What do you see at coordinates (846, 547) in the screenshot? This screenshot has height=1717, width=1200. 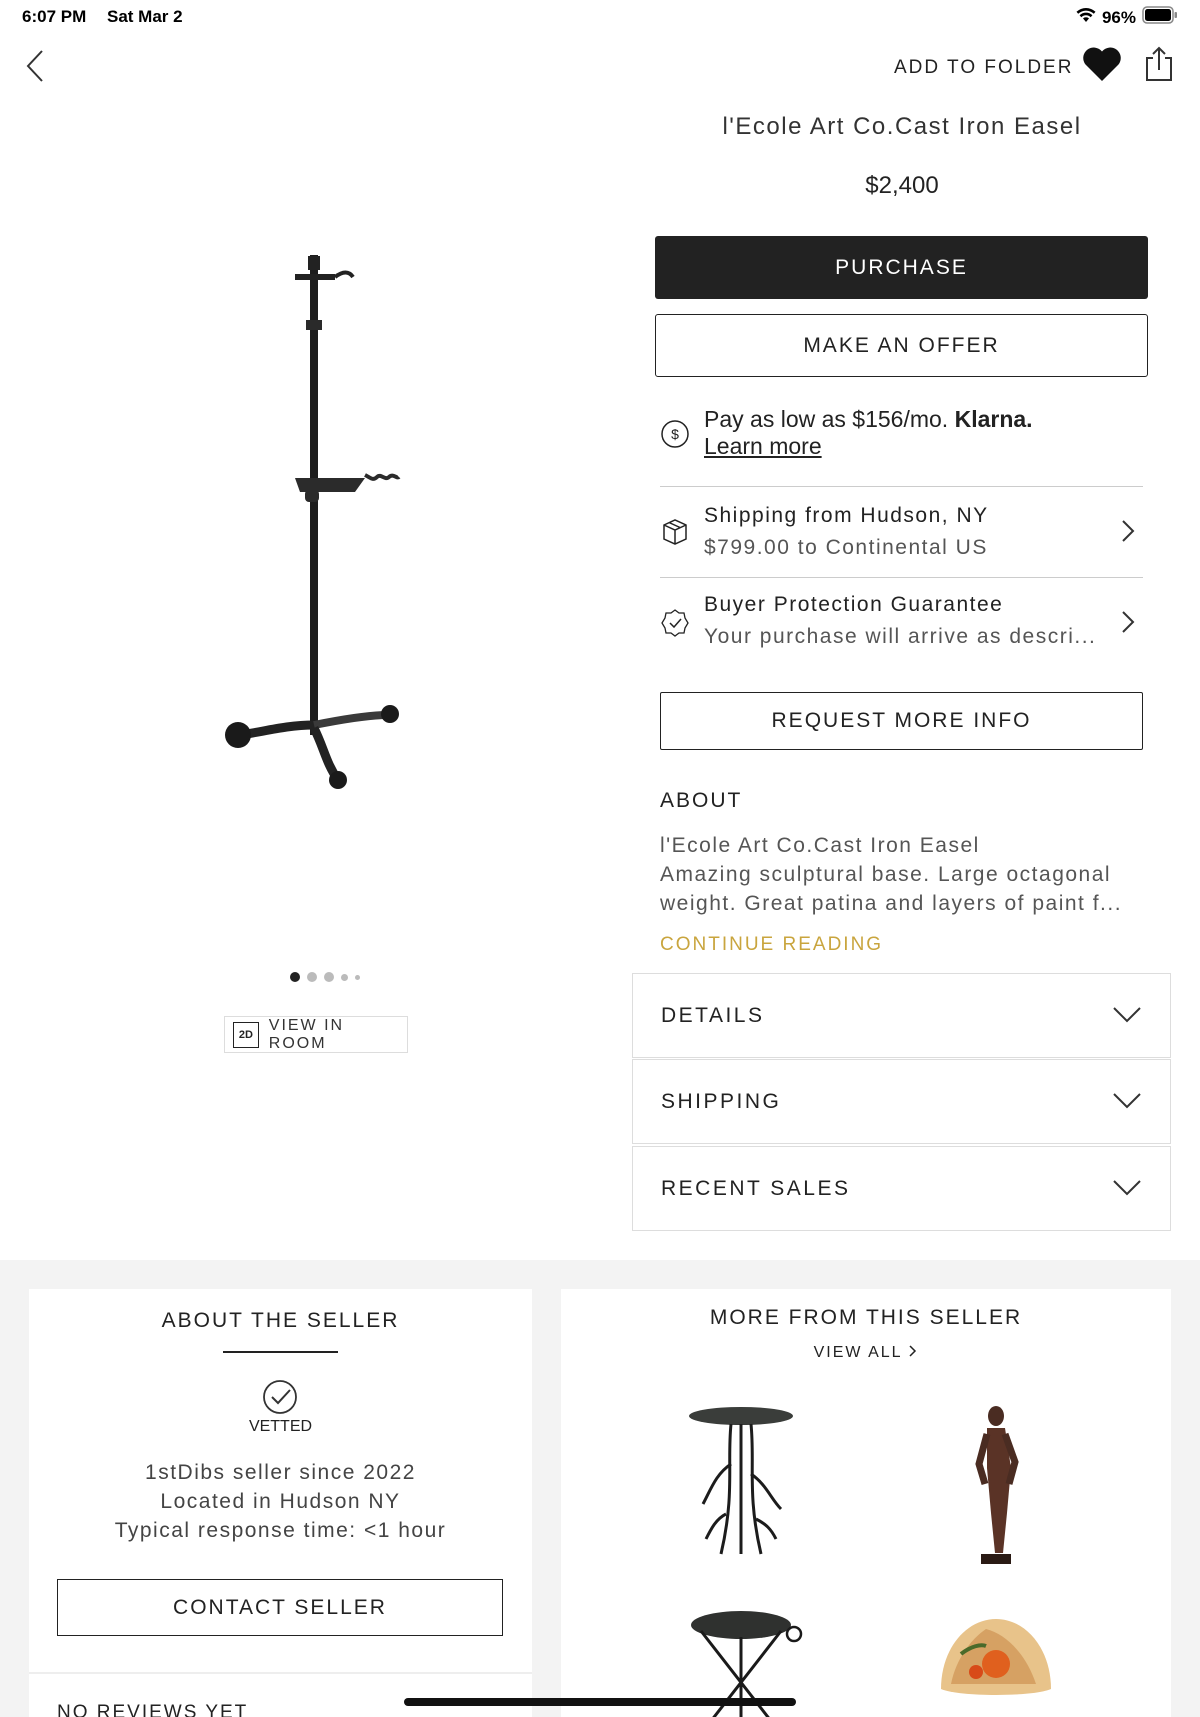 I see `shipping-cost: $799.00 to Continental US` at bounding box center [846, 547].